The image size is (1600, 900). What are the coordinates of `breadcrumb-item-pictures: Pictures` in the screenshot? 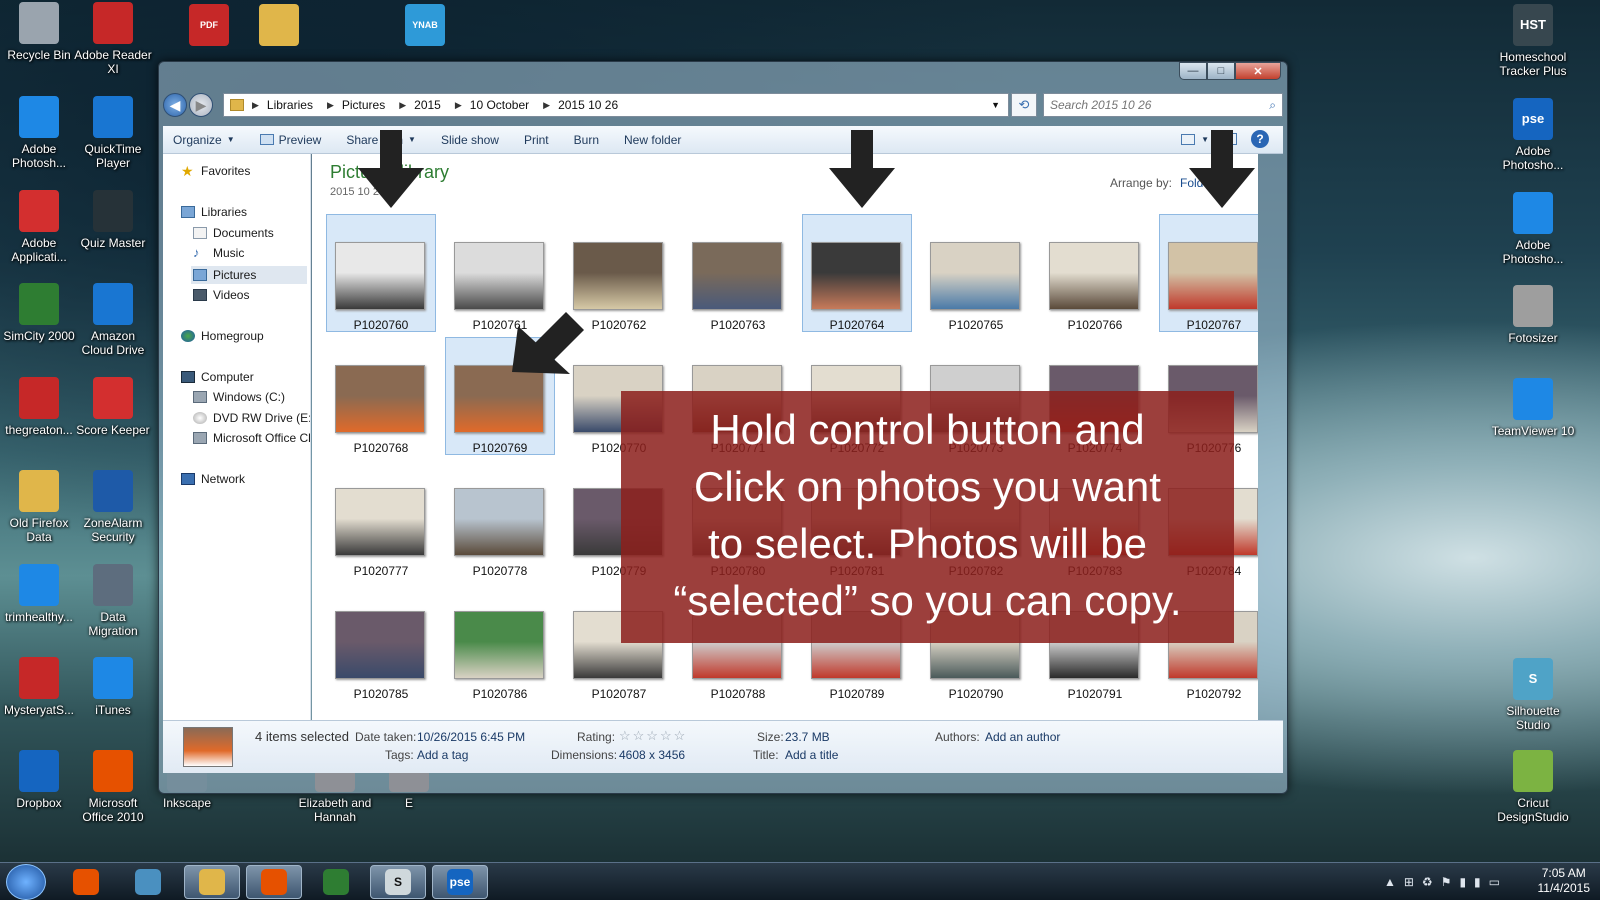 It's located at (363, 105).